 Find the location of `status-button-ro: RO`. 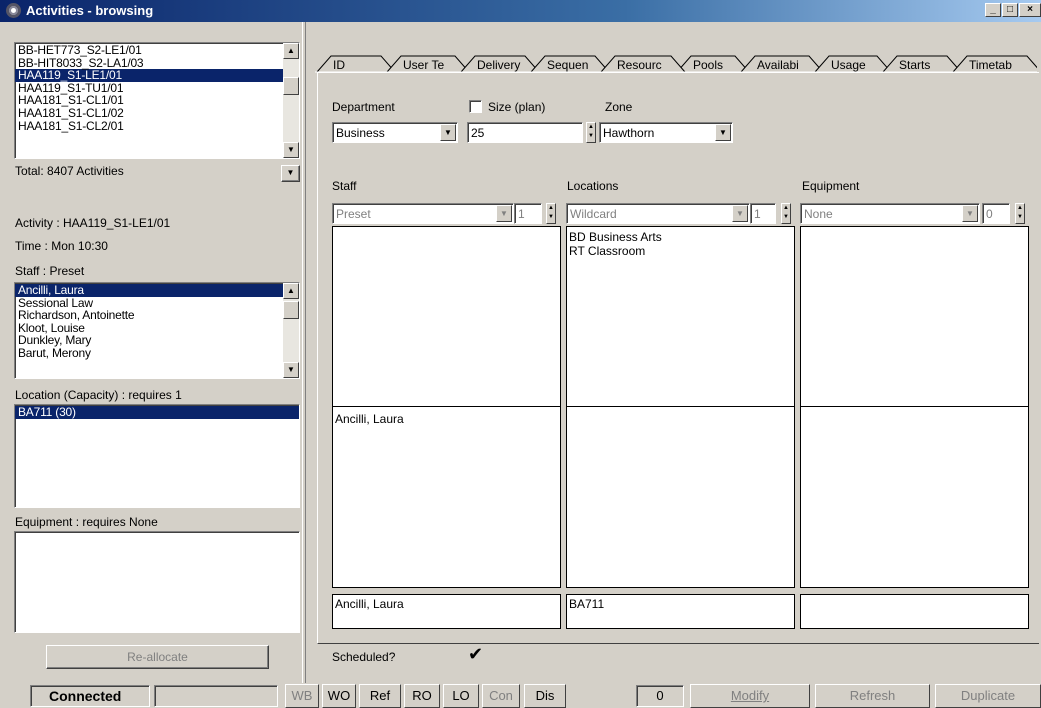

status-button-ro: RO is located at coordinates (422, 696).